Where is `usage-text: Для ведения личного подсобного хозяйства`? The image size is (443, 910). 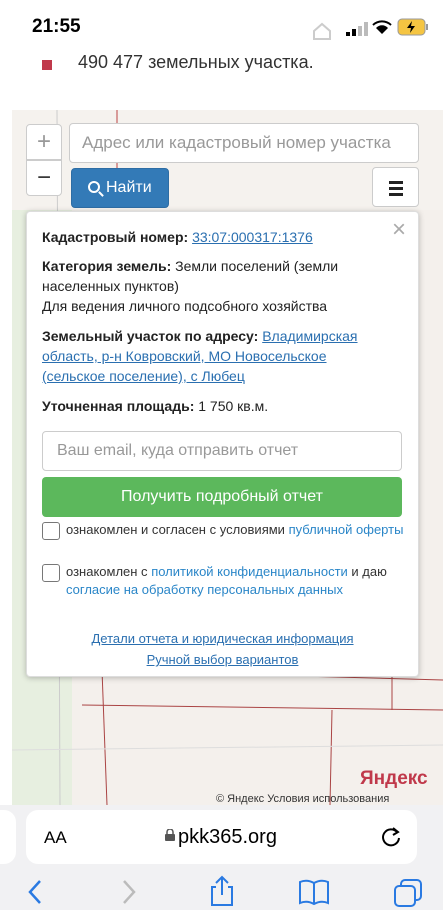
usage-text: Для ведения личного подсобного хозяйства is located at coordinates (185, 306).